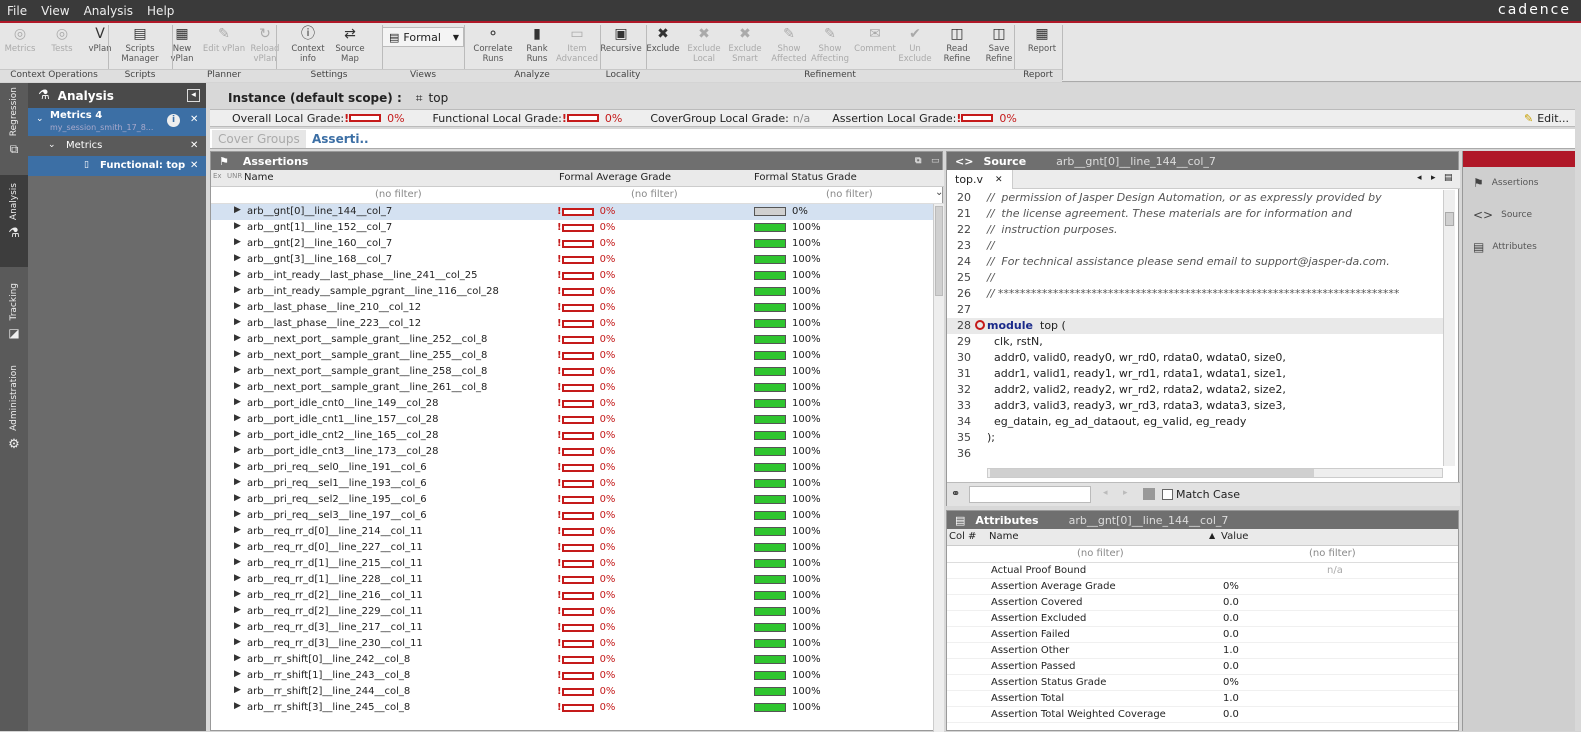 This screenshot has height=732, width=1581. What do you see at coordinates (14, 319) in the screenshot?
I see `side-tab-tracking: Tracking ◪` at bounding box center [14, 319].